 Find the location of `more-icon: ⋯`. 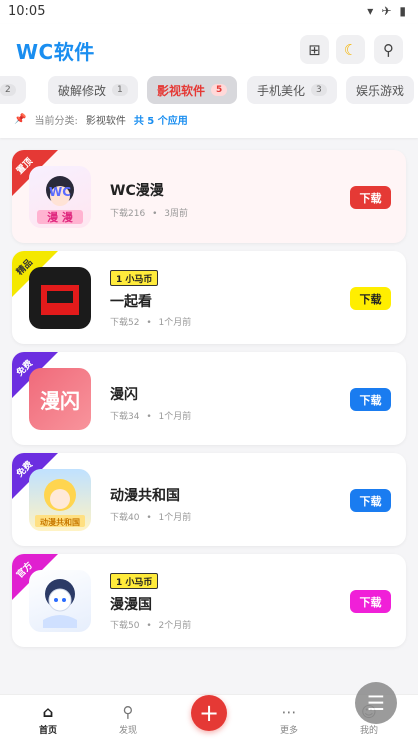

more-icon: ⋯ is located at coordinates (289, 712).